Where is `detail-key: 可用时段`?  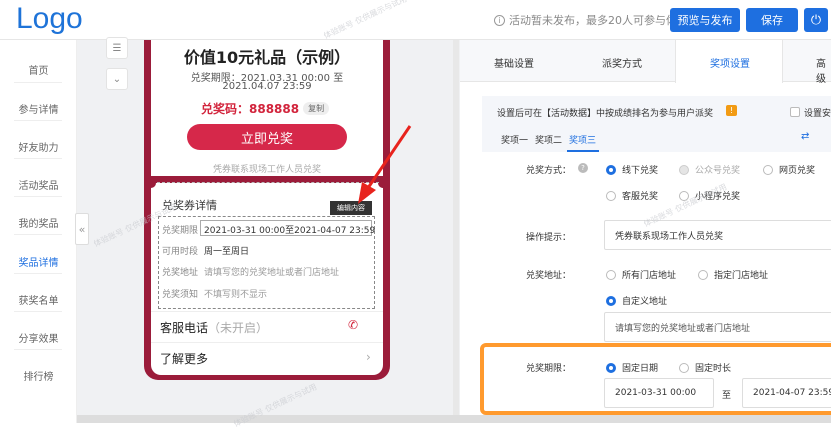 detail-key: 可用时段 is located at coordinates (180, 252).